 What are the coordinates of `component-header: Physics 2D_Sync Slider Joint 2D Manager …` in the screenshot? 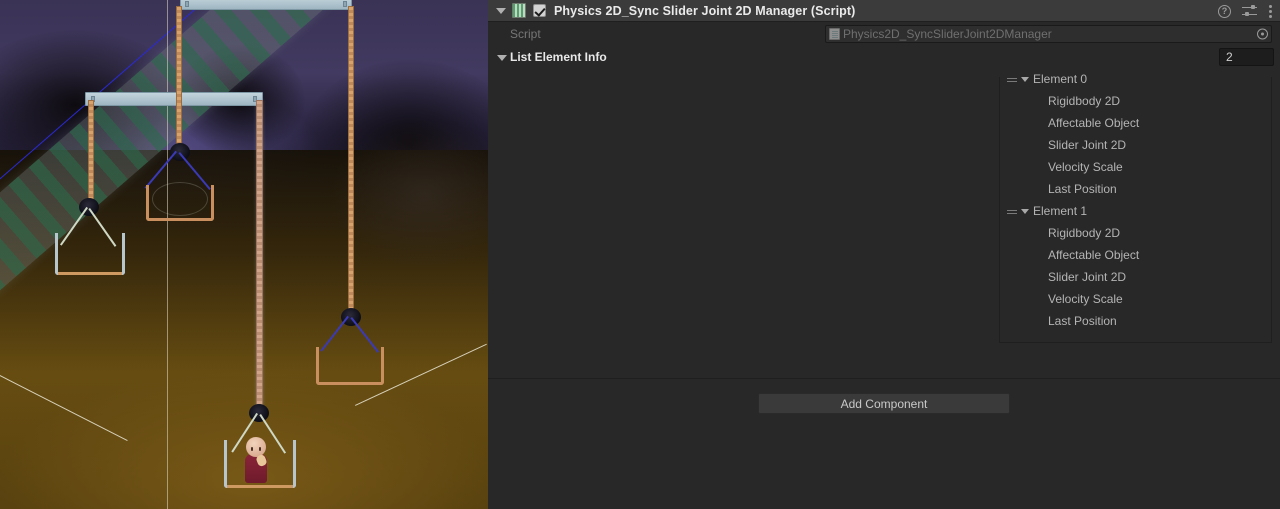 It's located at (884, 11).